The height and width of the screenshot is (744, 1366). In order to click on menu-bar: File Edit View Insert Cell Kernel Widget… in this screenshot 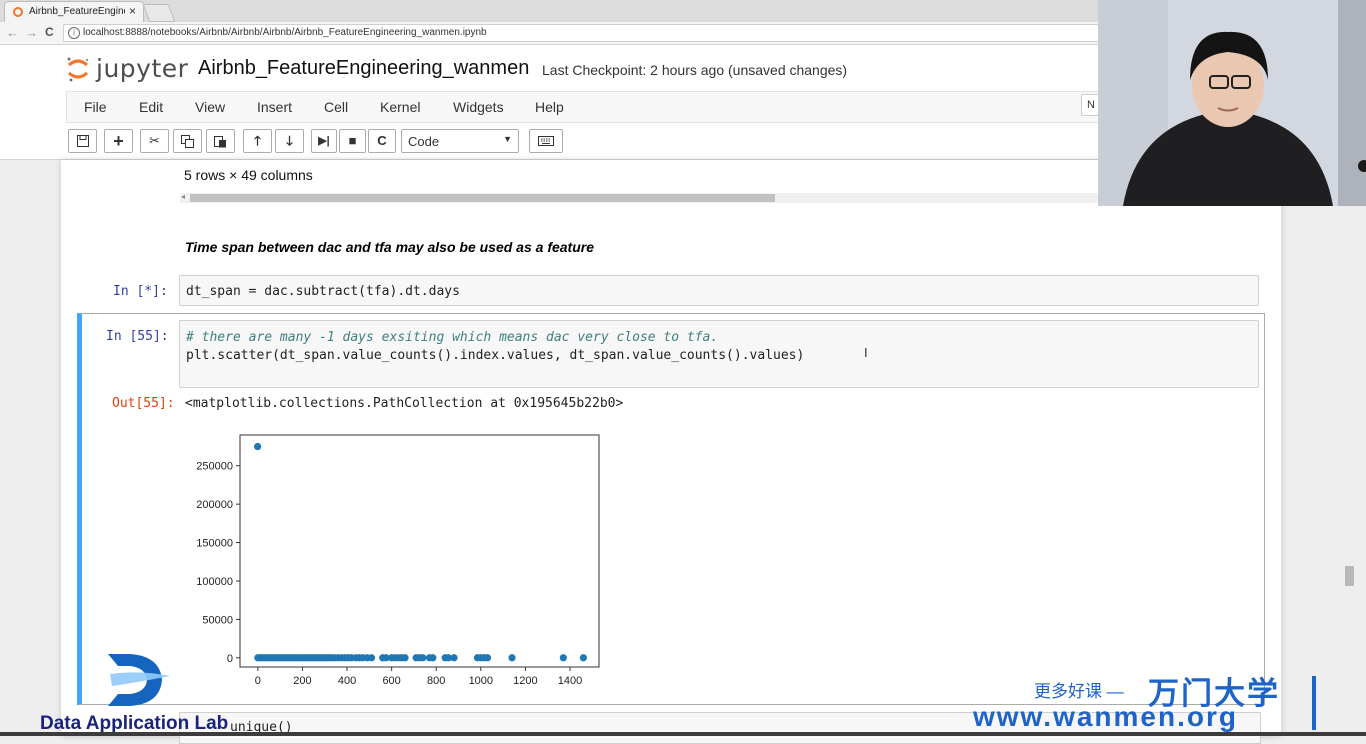, I will do `click(592, 107)`.